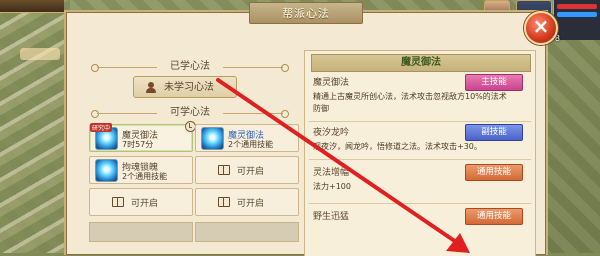 The image size is (600, 256). Describe the element at coordinates (306, 13) in the screenshot. I see `panel-title: 帮派心法` at that location.